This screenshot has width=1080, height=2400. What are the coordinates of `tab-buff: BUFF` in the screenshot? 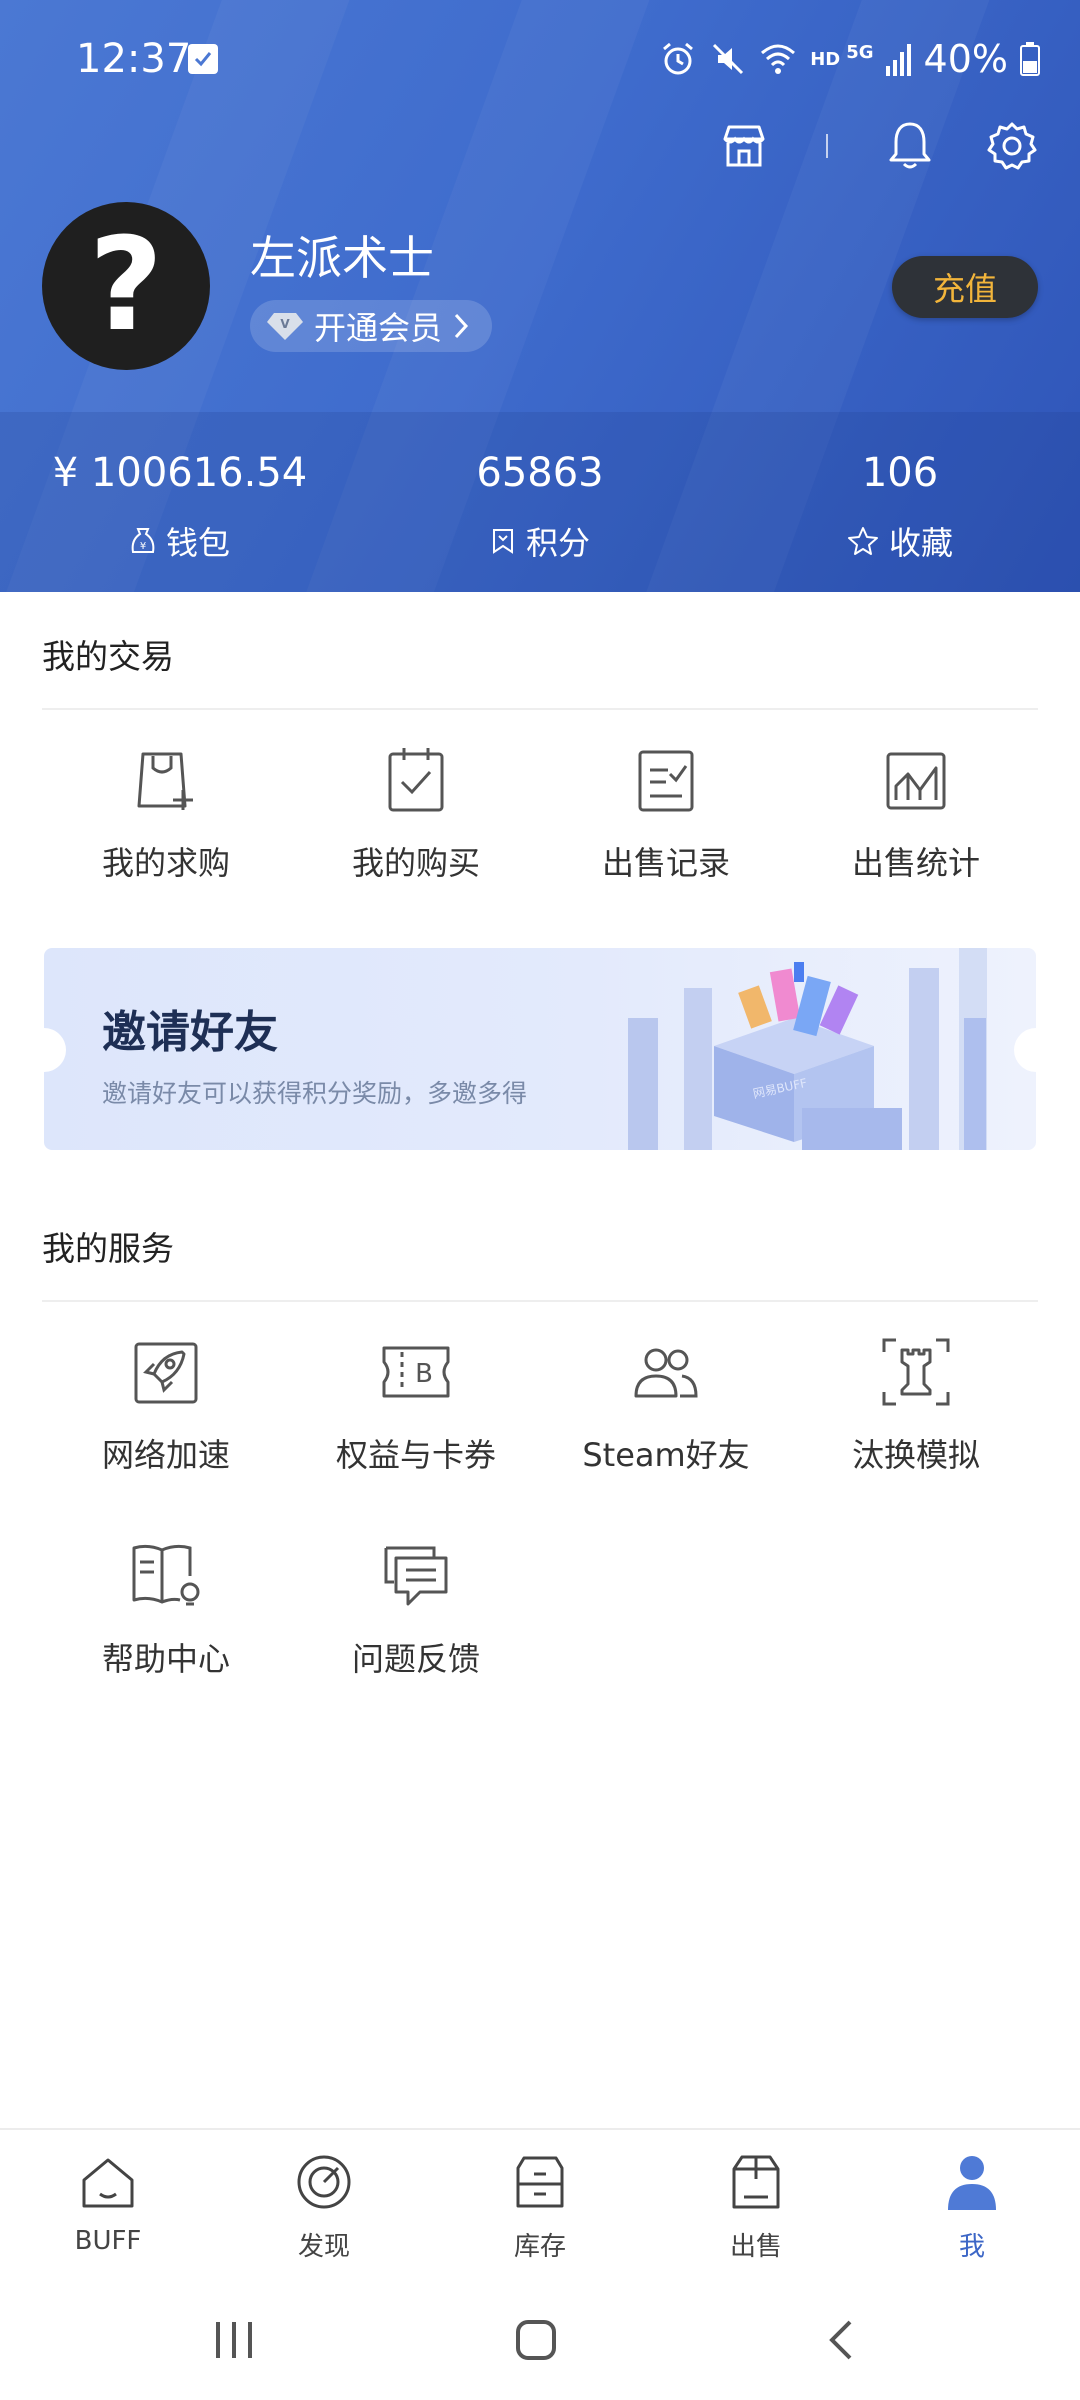 It's located at (108, 2204).